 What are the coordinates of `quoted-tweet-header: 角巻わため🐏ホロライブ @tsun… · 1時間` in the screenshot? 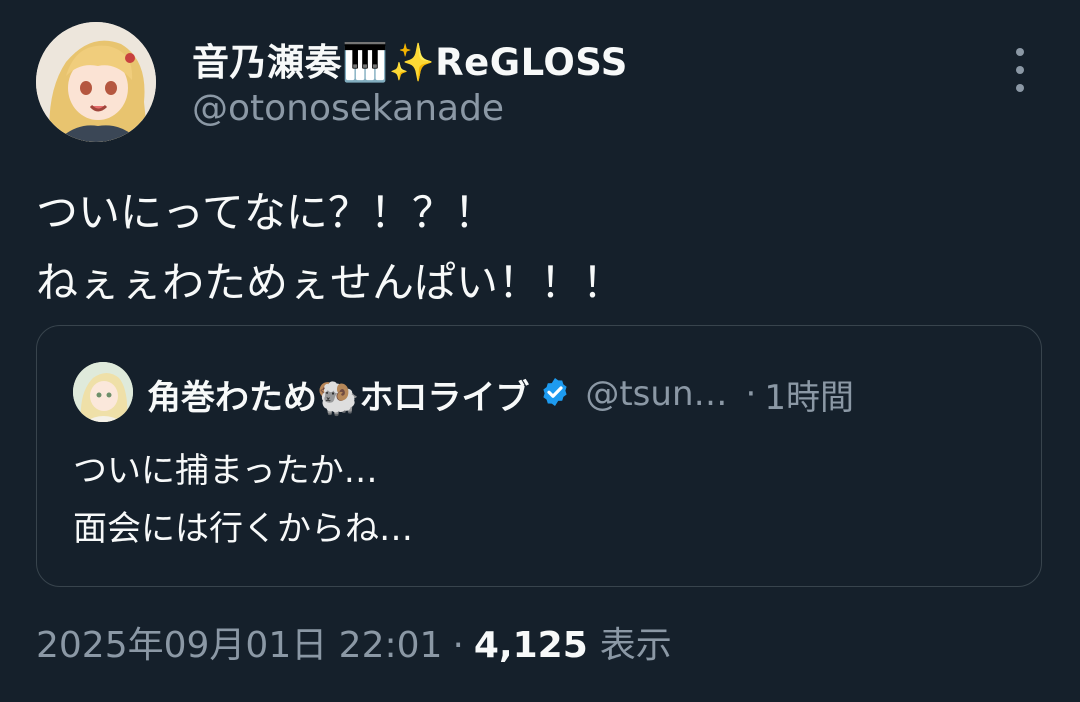 It's located at (500, 394).